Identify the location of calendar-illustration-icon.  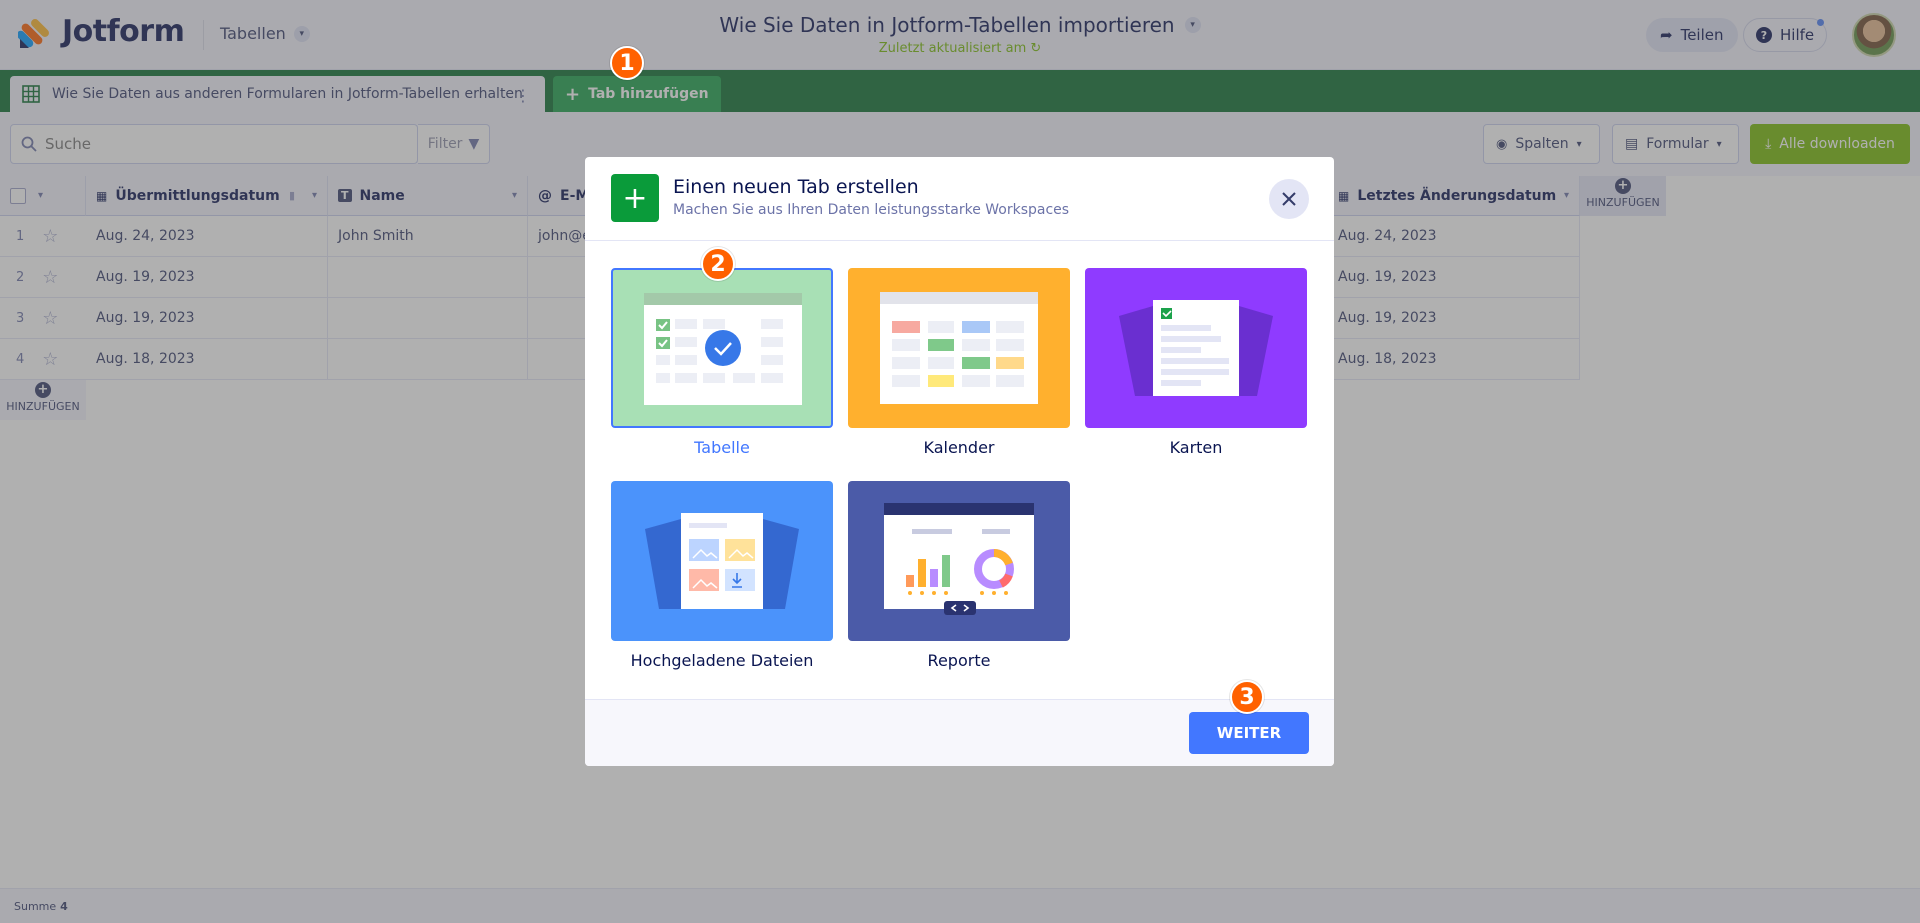
(959, 348).